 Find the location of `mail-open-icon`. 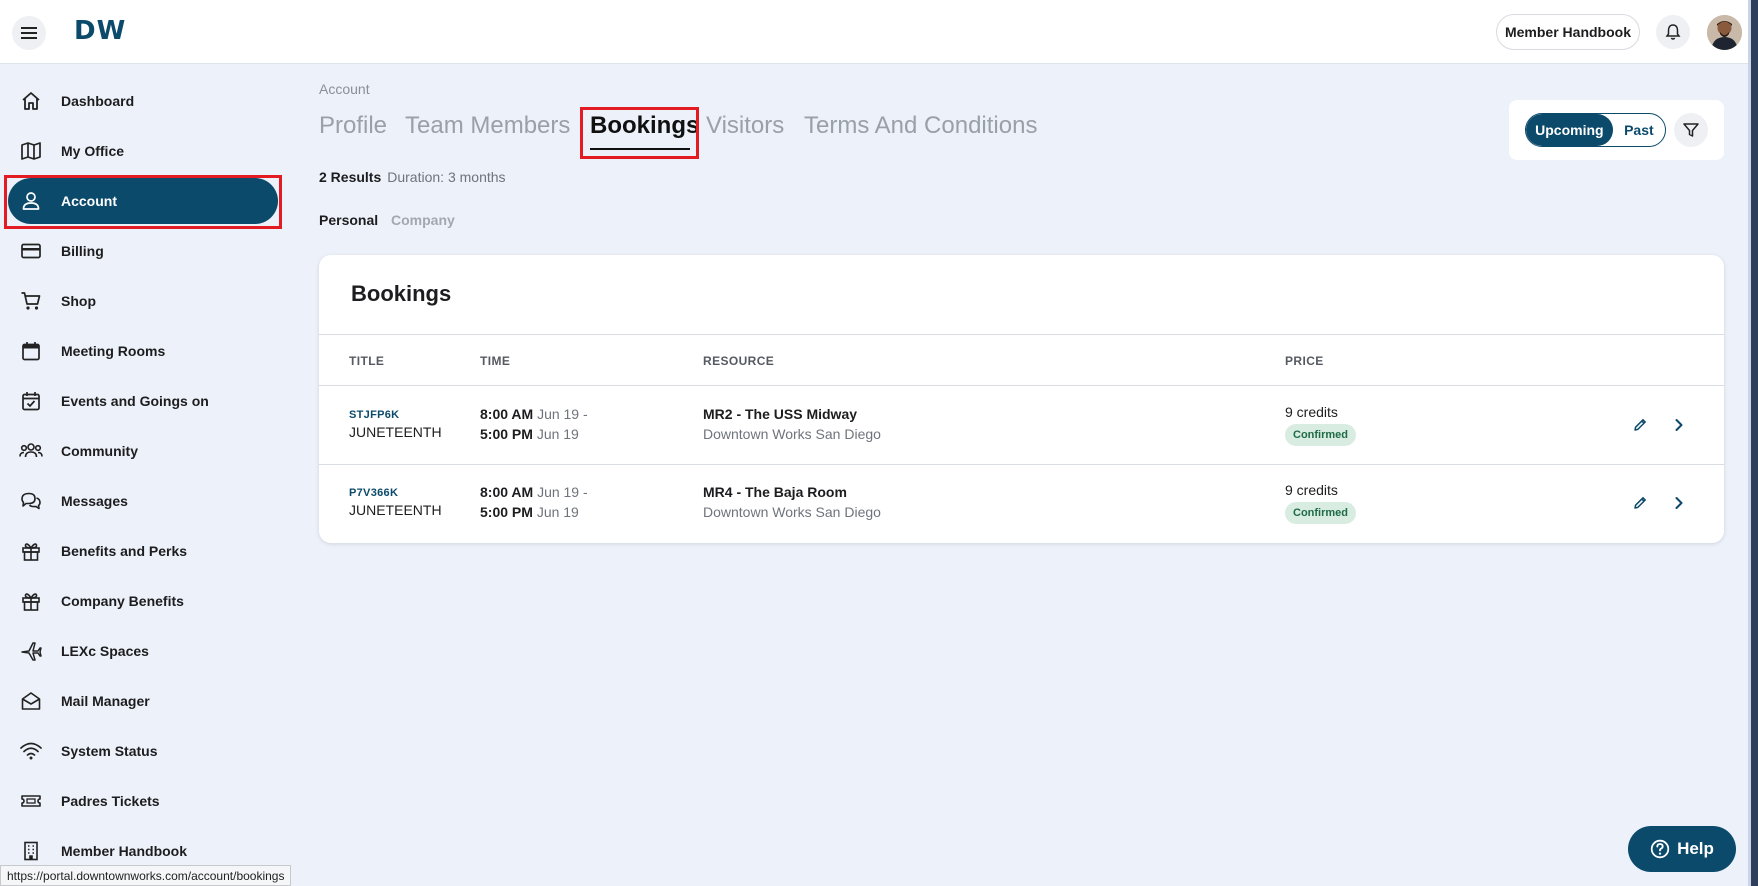

mail-open-icon is located at coordinates (31, 701).